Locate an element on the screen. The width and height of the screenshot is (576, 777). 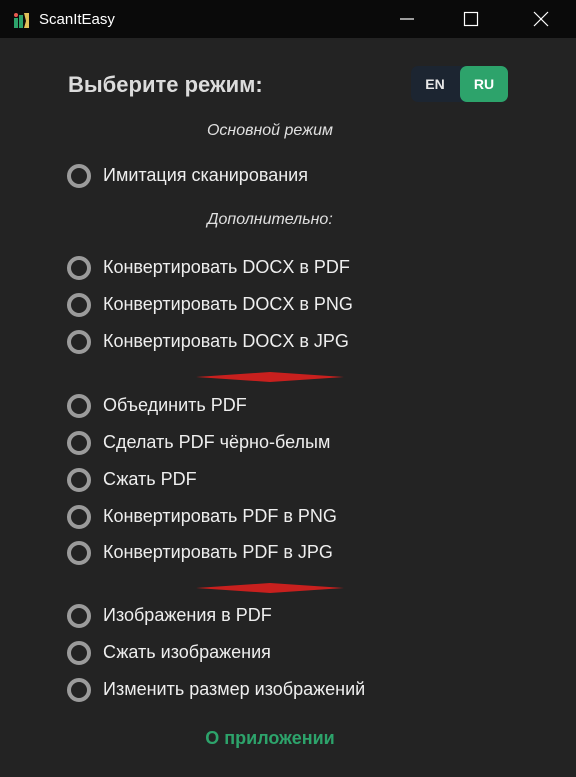
minimize-icon is located at coordinates (407, 19).